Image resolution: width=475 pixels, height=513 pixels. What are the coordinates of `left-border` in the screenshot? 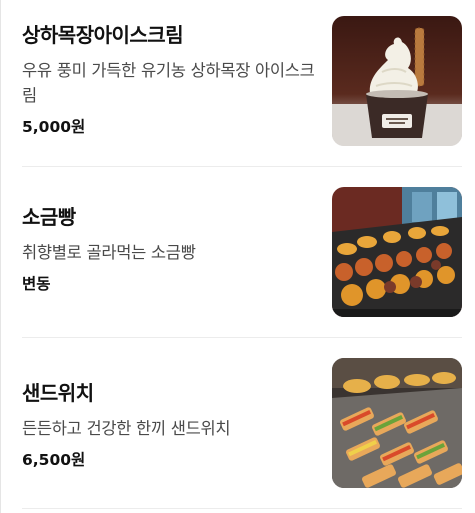 It's located at (0, 256).